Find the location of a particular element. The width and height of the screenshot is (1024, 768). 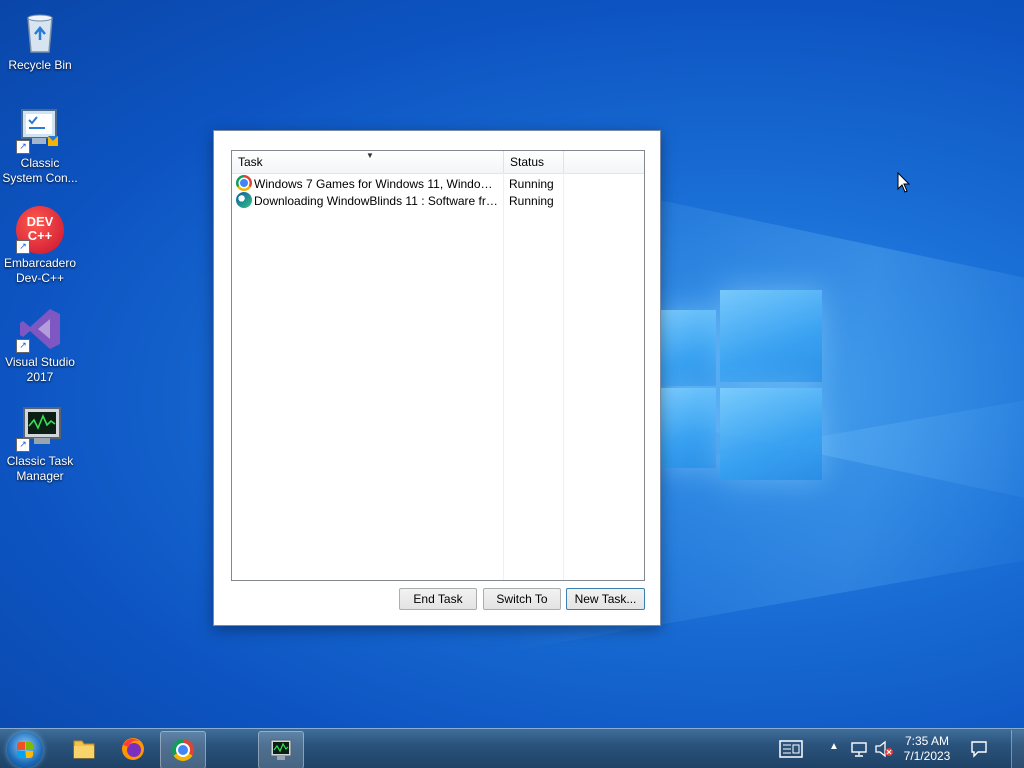

start-button is located at coordinates (25, 750).